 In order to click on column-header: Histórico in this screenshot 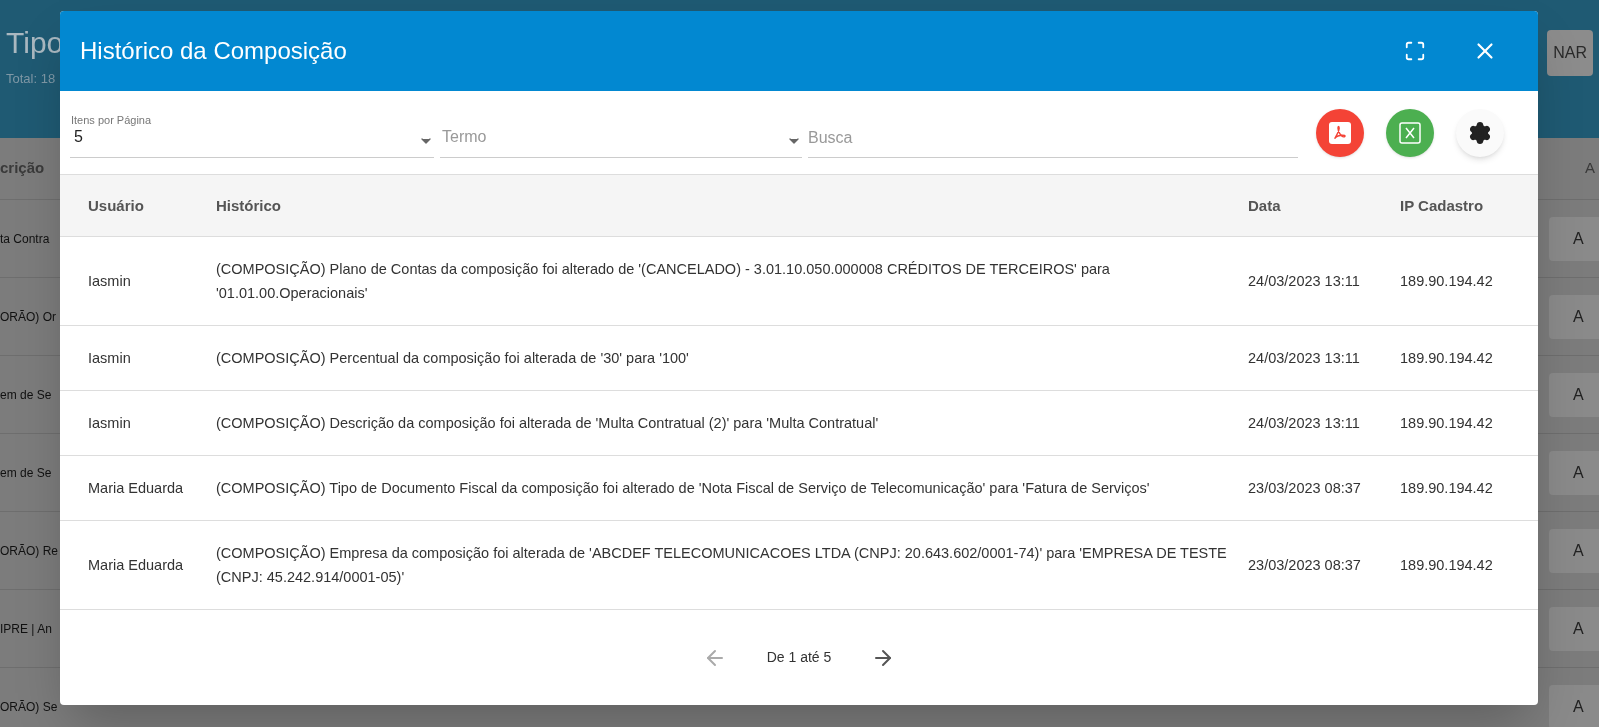, I will do `click(248, 205)`.